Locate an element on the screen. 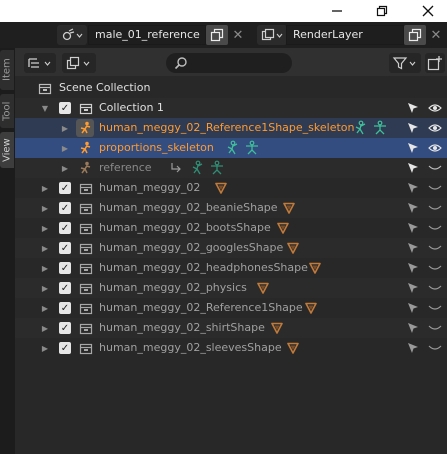 The height and width of the screenshot is (454, 447). new-collection-button is located at coordinates (435, 63).